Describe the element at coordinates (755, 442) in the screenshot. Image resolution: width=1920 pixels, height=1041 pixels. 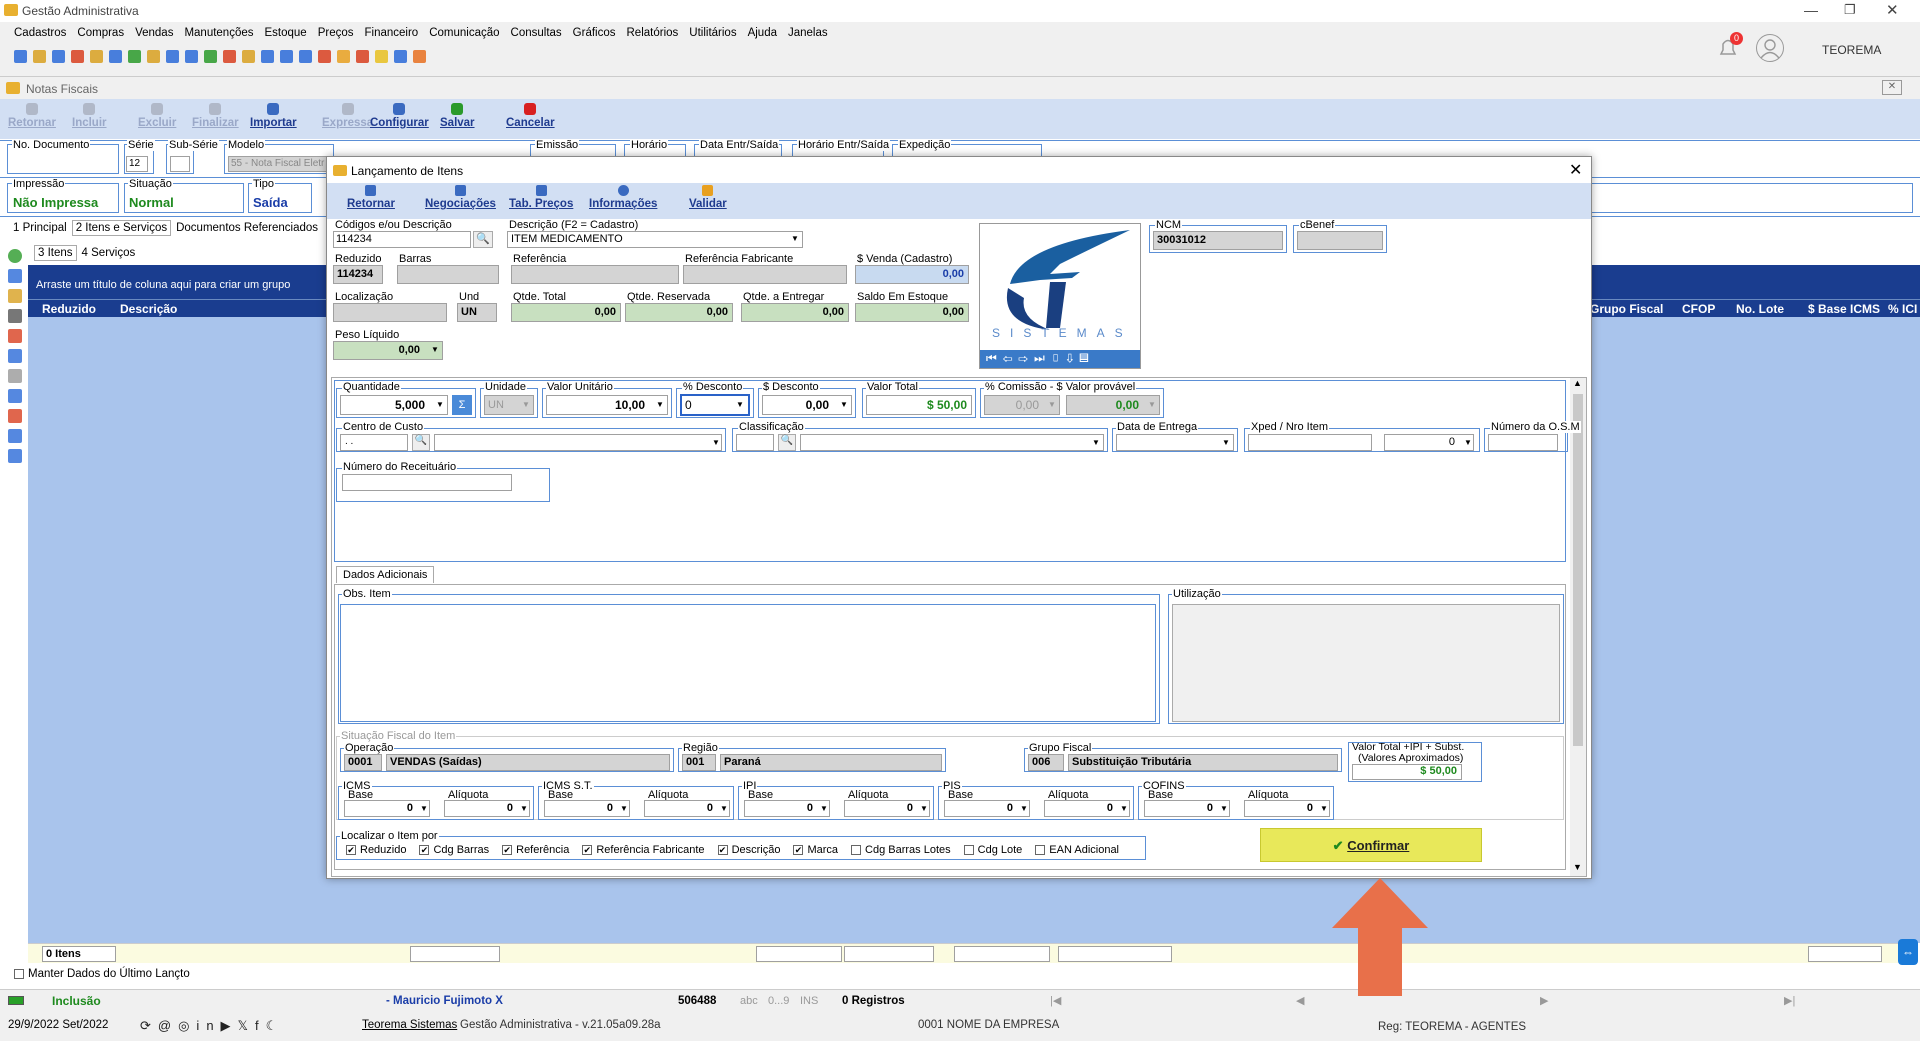
I see `classificacao-field` at that location.